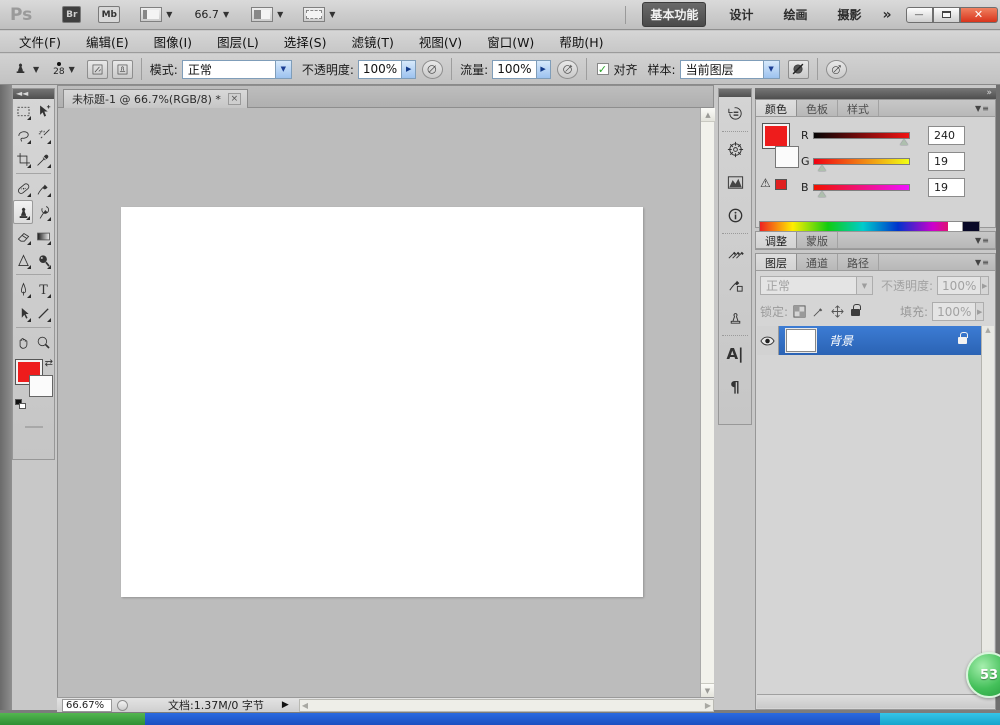  Describe the element at coordinates (236, 69) in the screenshot. I see `blend-mode-select: 正常 ▼` at that location.